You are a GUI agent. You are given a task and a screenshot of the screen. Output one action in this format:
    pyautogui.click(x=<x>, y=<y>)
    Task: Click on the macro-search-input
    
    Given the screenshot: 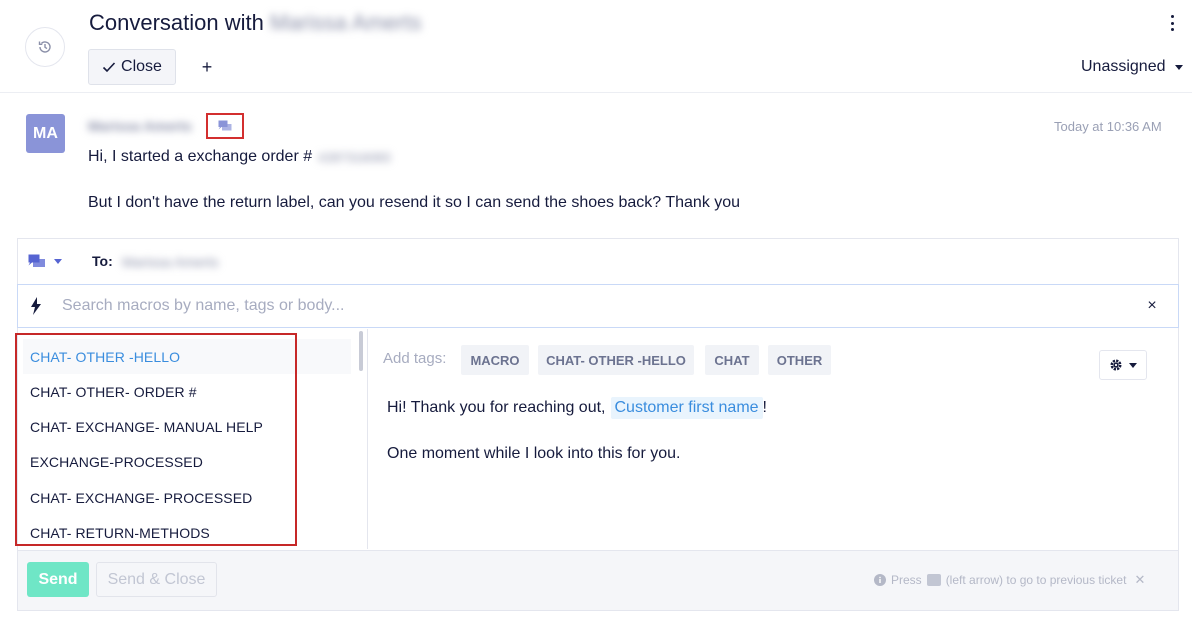 What is the action you would take?
    pyautogui.click(x=592, y=306)
    